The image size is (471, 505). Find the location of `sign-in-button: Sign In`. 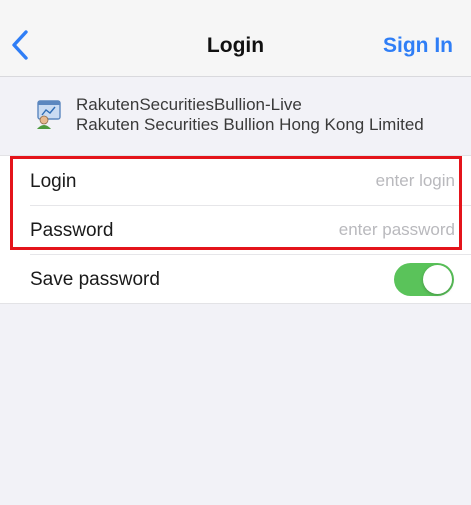

sign-in-button: Sign In is located at coordinates (418, 46).